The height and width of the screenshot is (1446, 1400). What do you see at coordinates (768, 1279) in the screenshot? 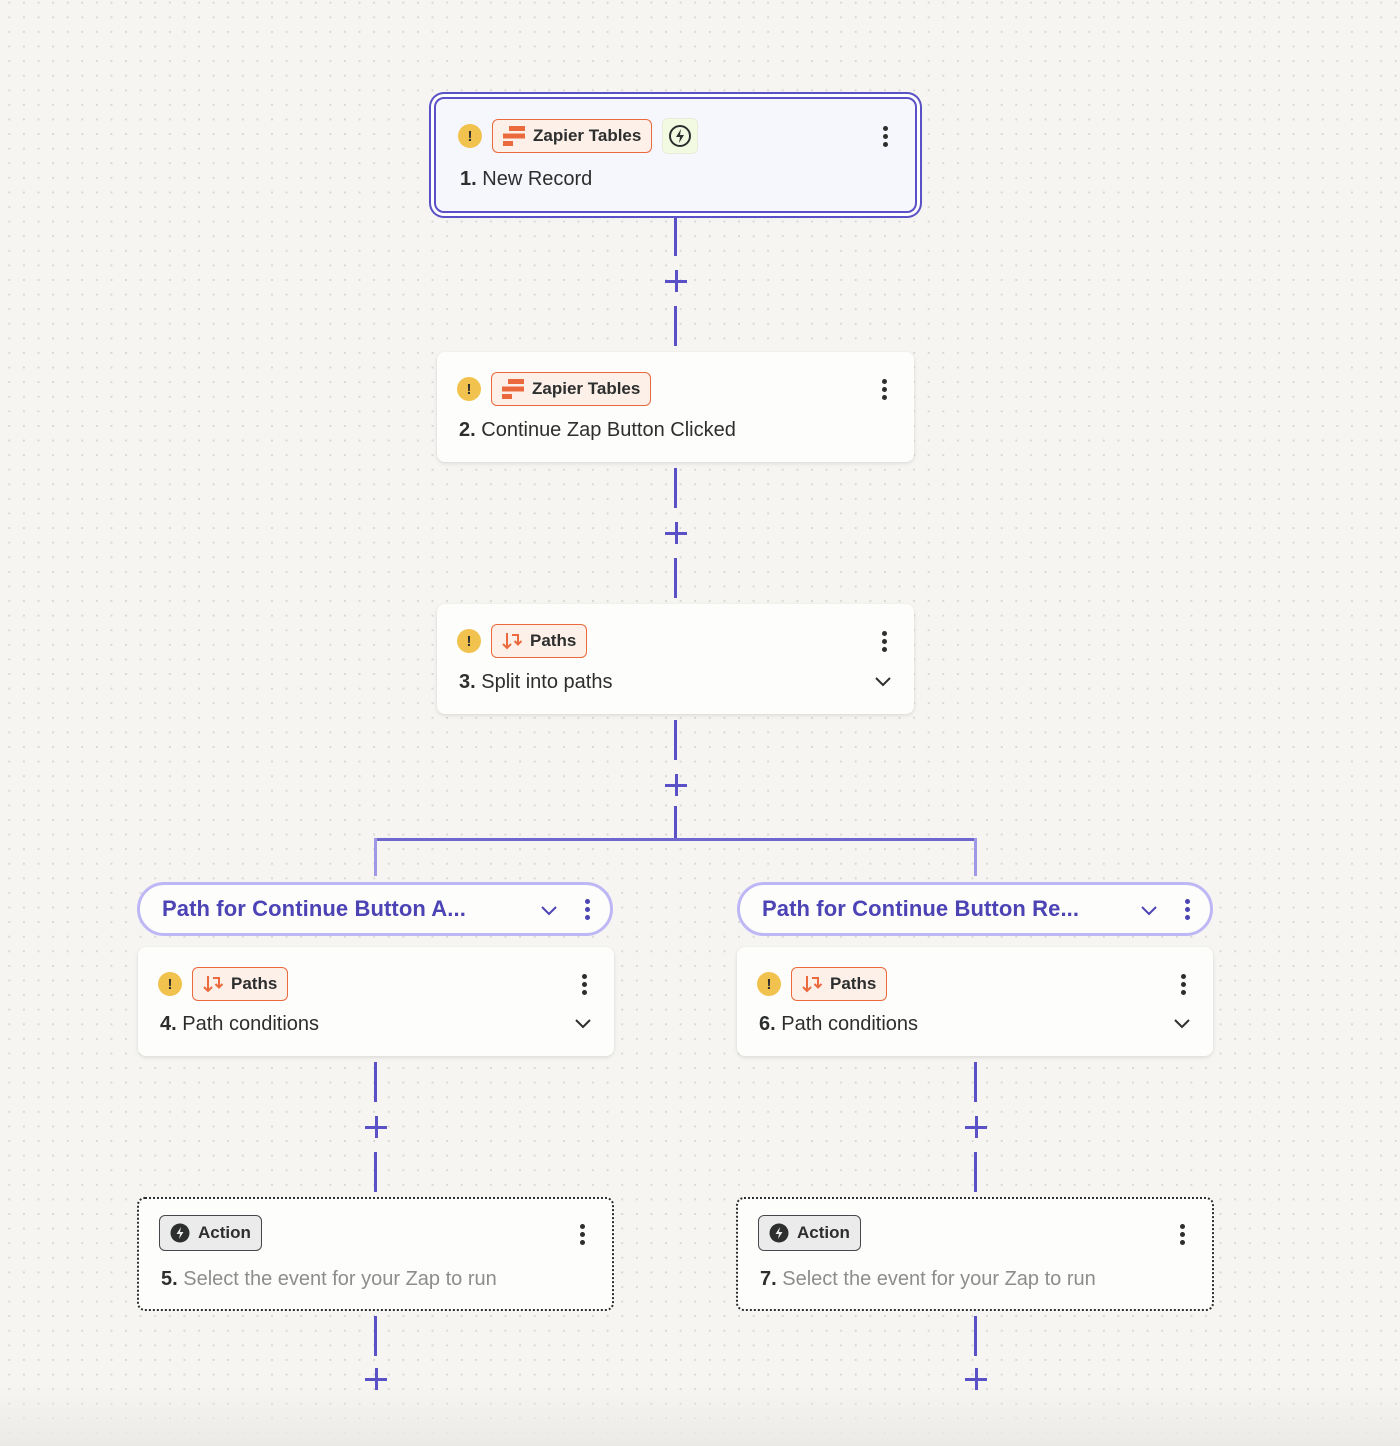
I see `step-number: 7.` at bounding box center [768, 1279].